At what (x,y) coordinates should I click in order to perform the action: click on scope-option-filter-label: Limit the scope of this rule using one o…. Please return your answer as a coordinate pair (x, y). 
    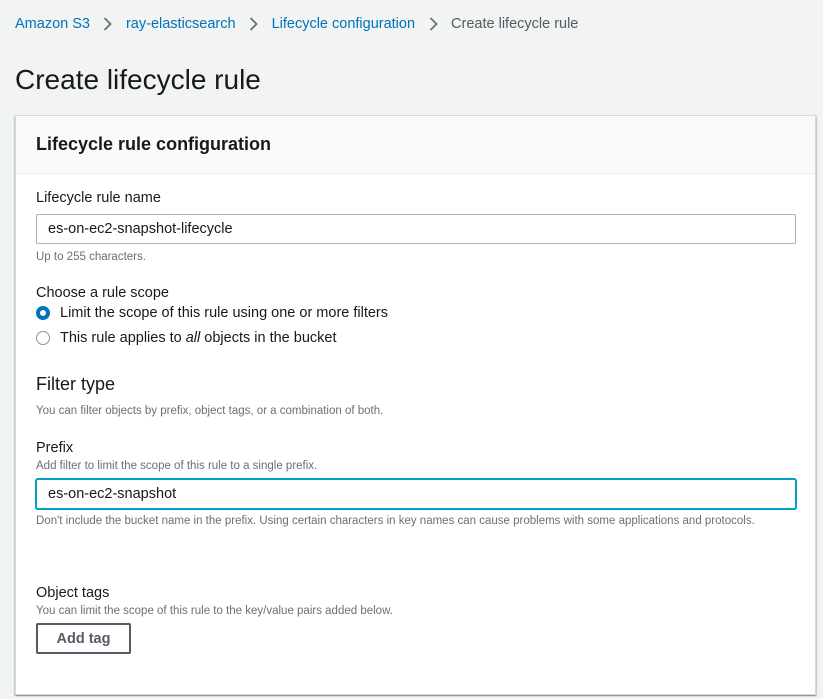
    Looking at the image, I should click on (224, 313).